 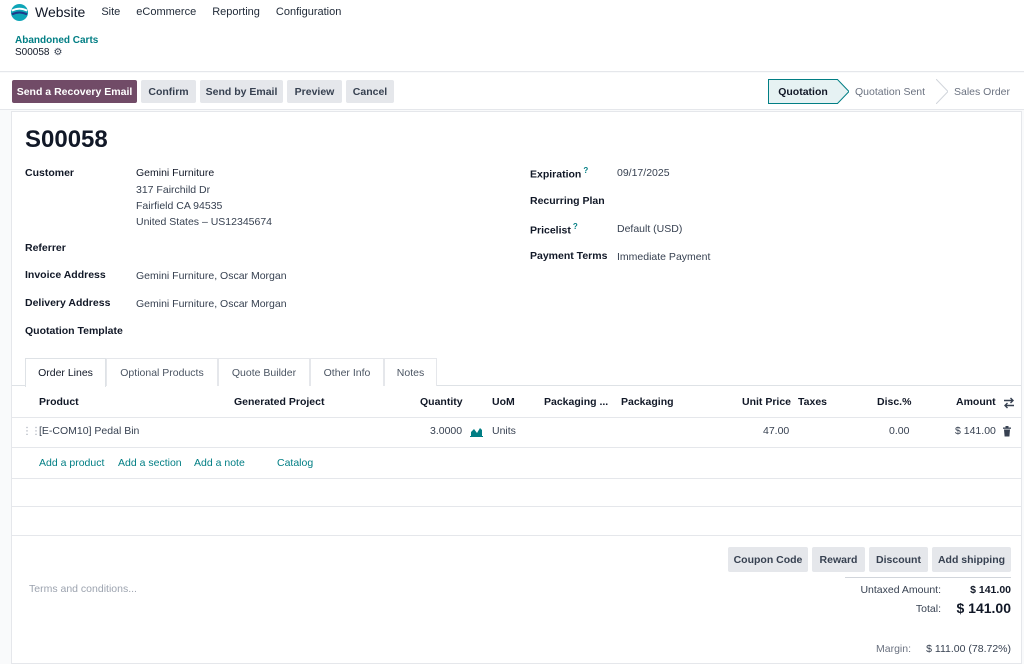 I want to click on status-quotation-sent: Quotation Sent, so click(x=890, y=91).